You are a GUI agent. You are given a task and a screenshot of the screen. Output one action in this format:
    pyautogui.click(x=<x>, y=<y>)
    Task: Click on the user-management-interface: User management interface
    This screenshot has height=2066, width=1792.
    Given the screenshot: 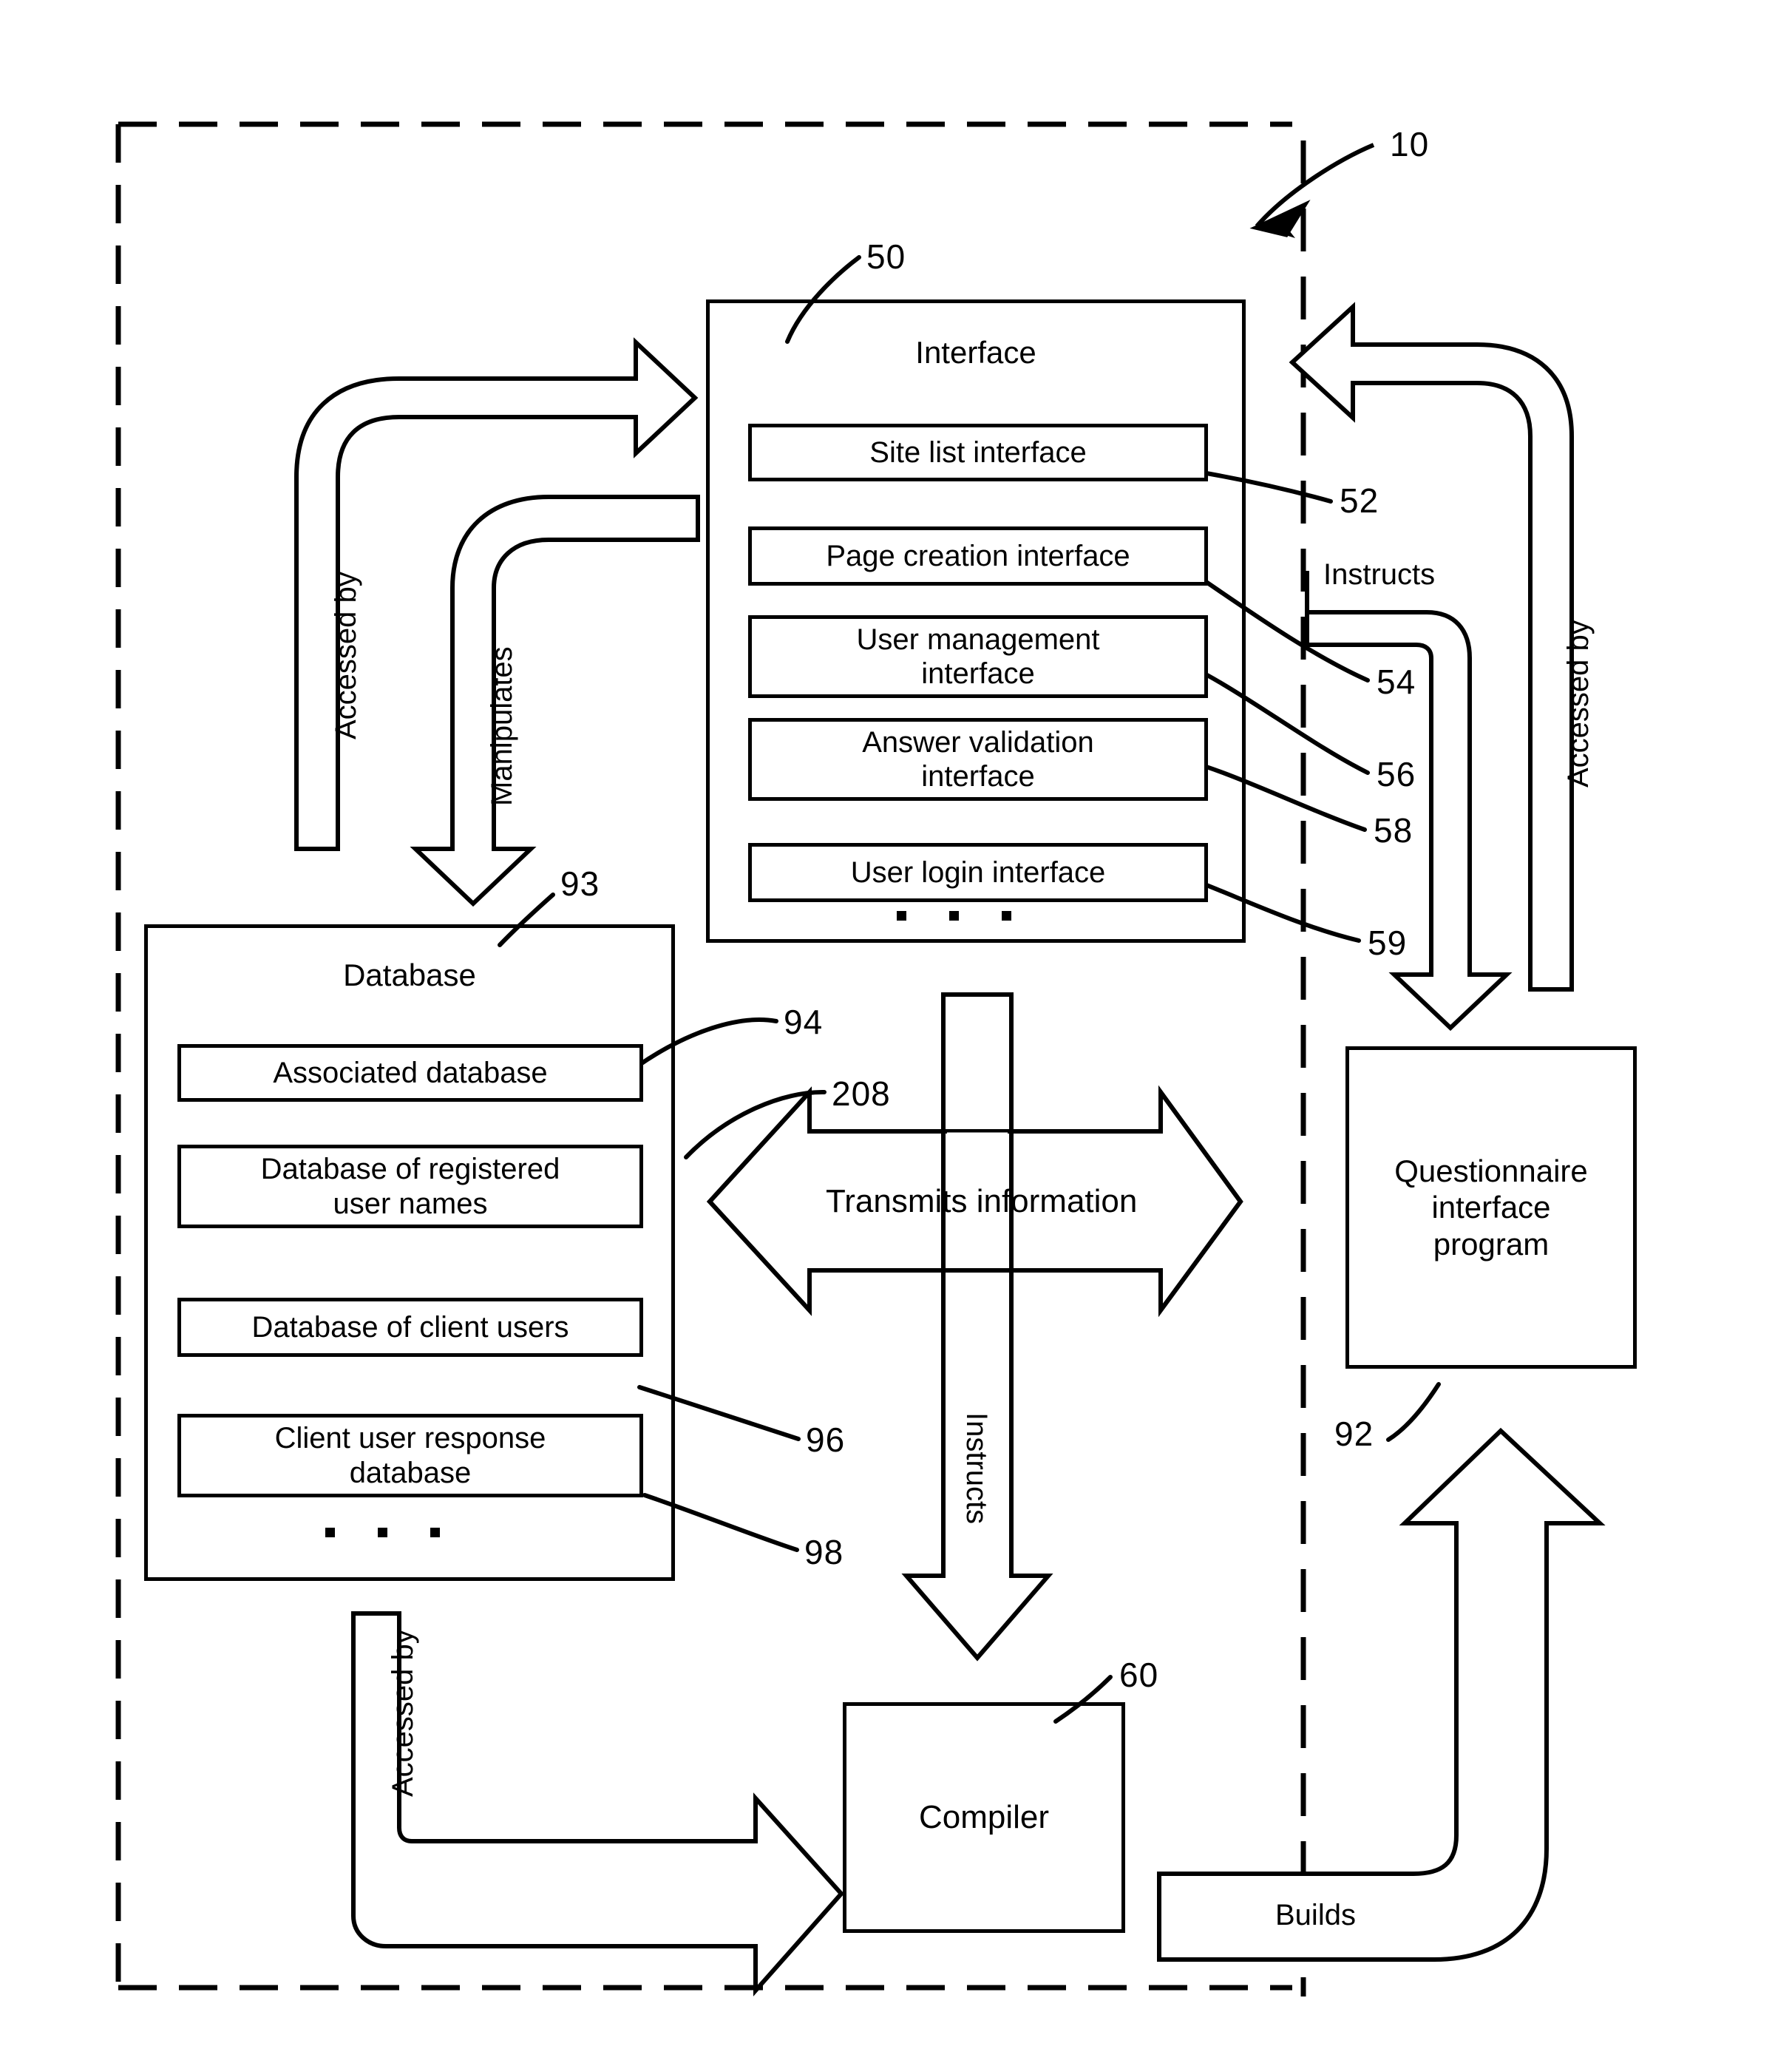 What is the action you would take?
    pyautogui.click(x=978, y=656)
    